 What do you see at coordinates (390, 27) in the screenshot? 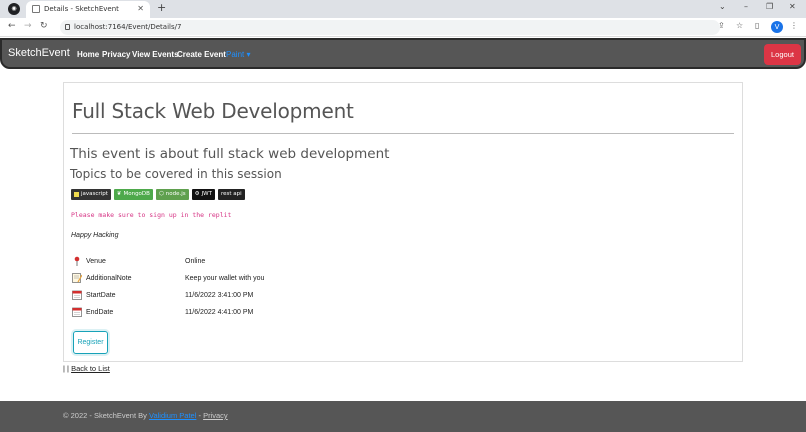
I see `url-input: localhost:7164/Event/Details/7` at bounding box center [390, 27].